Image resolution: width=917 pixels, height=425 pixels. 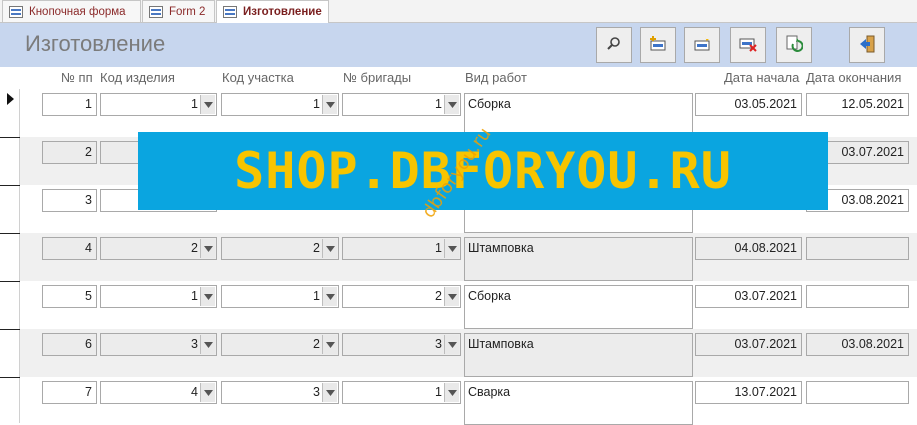 I want to click on delete-record-icon, so click(x=748, y=45).